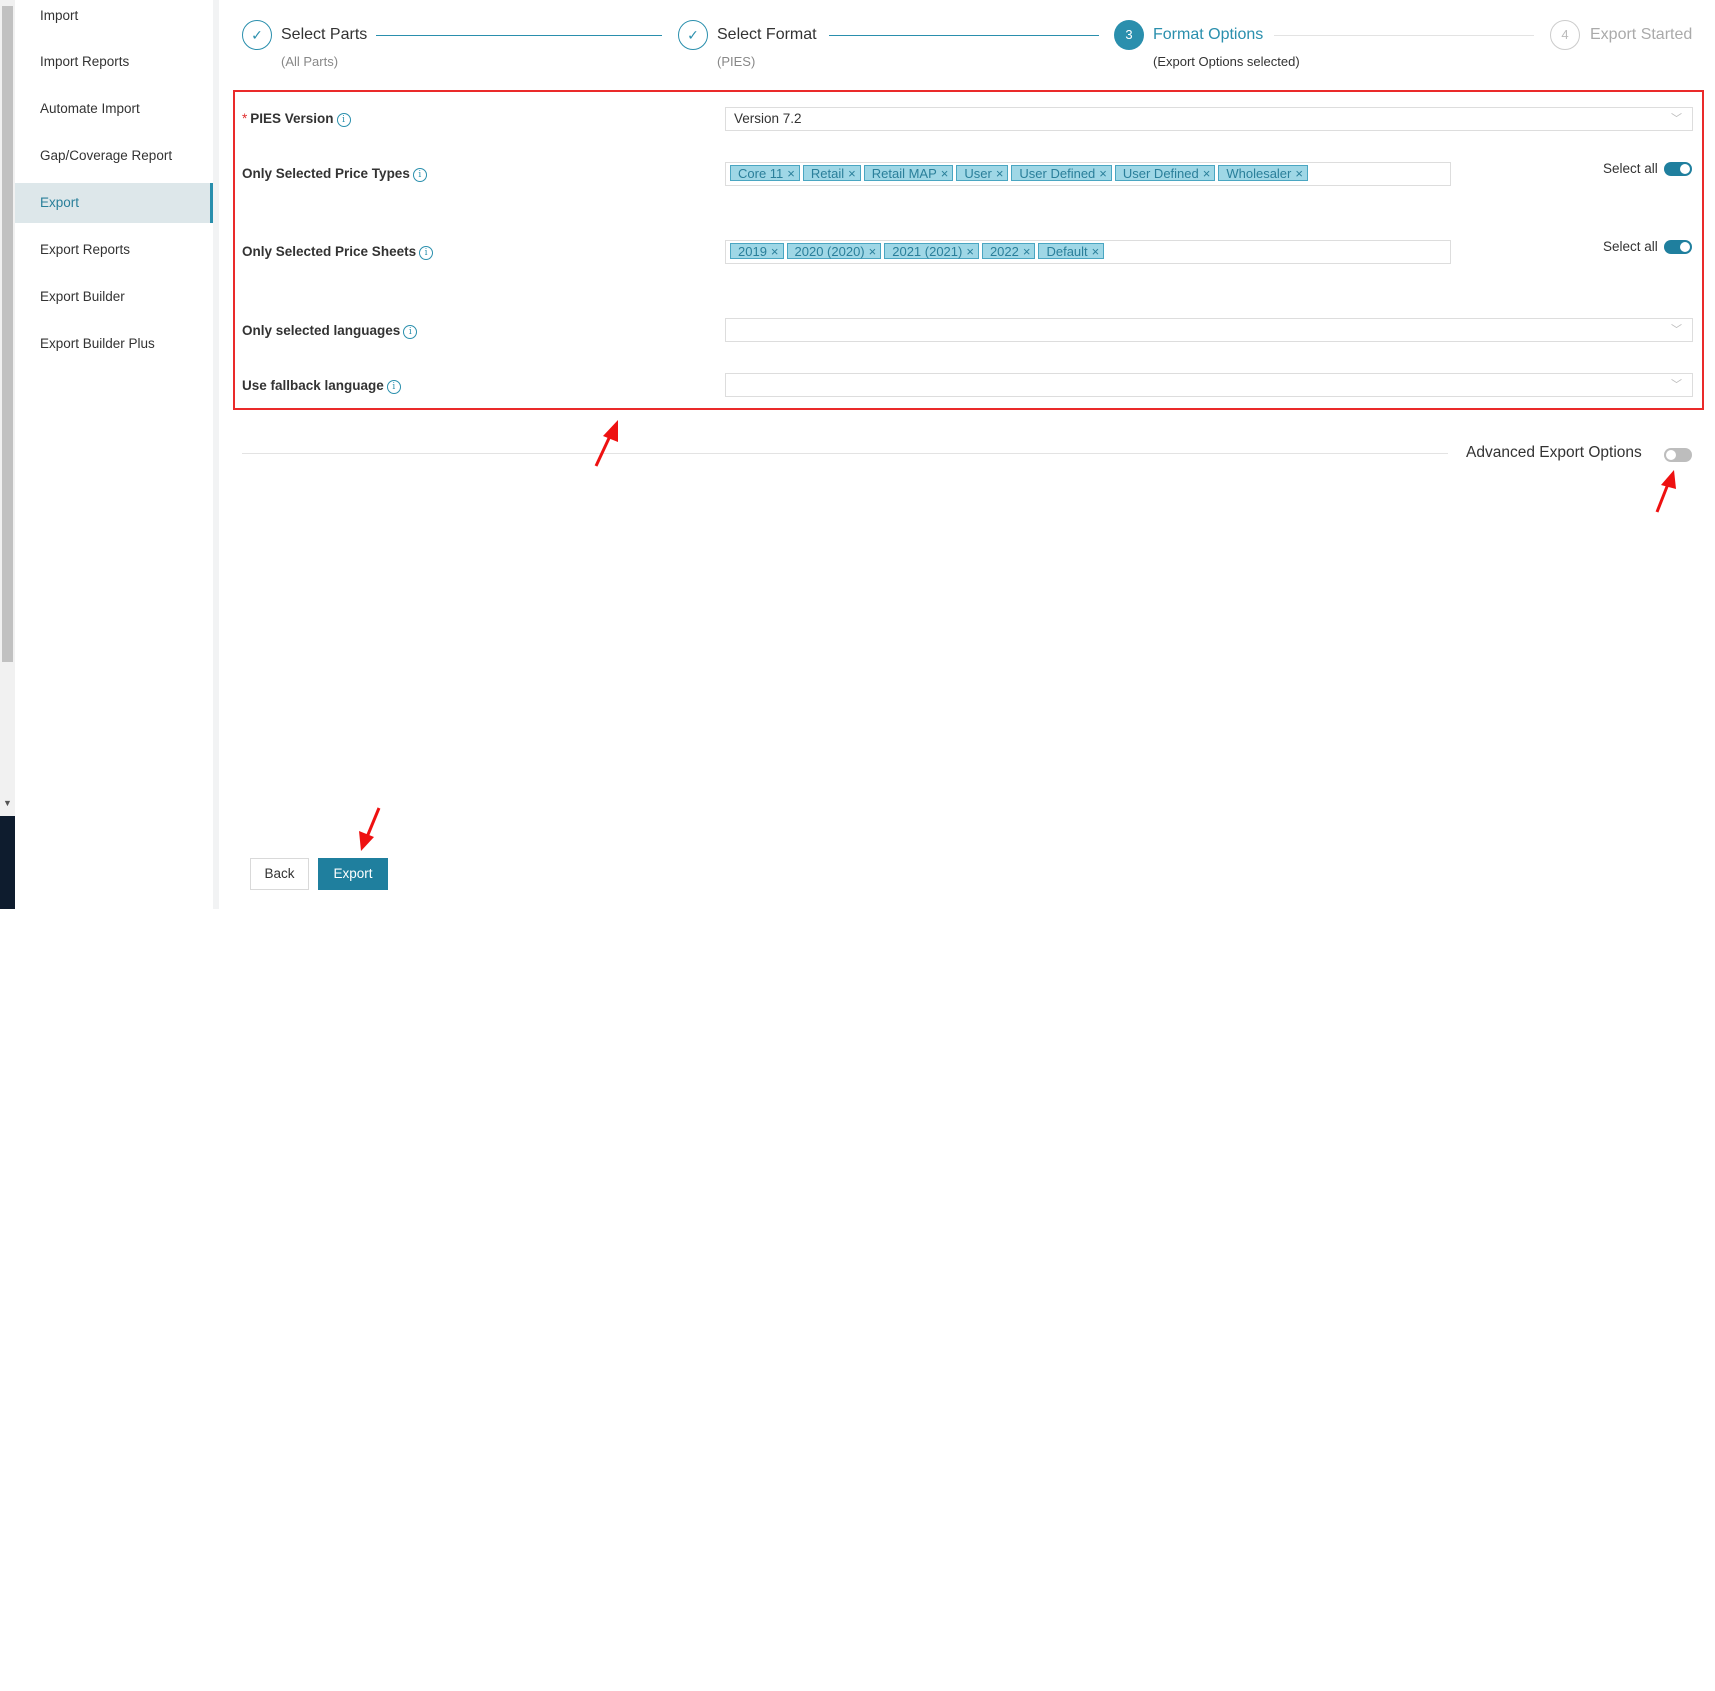 This screenshot has height=1691, width=1715. Describe the element at coordinates (982, 173) in the screenshot. I see `price-type-tag: User ×` at that location.